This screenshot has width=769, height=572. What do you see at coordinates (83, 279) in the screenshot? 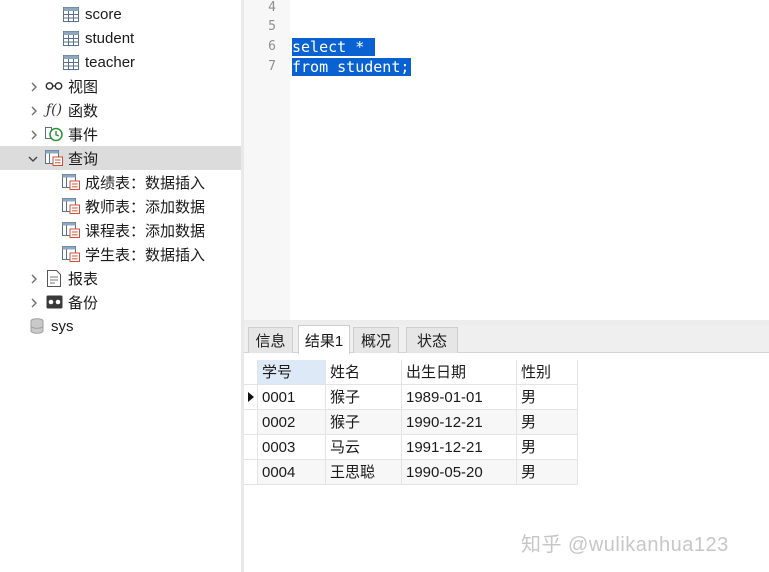
I see `tree-item-label: 报表` at bounding box center [83, 279].